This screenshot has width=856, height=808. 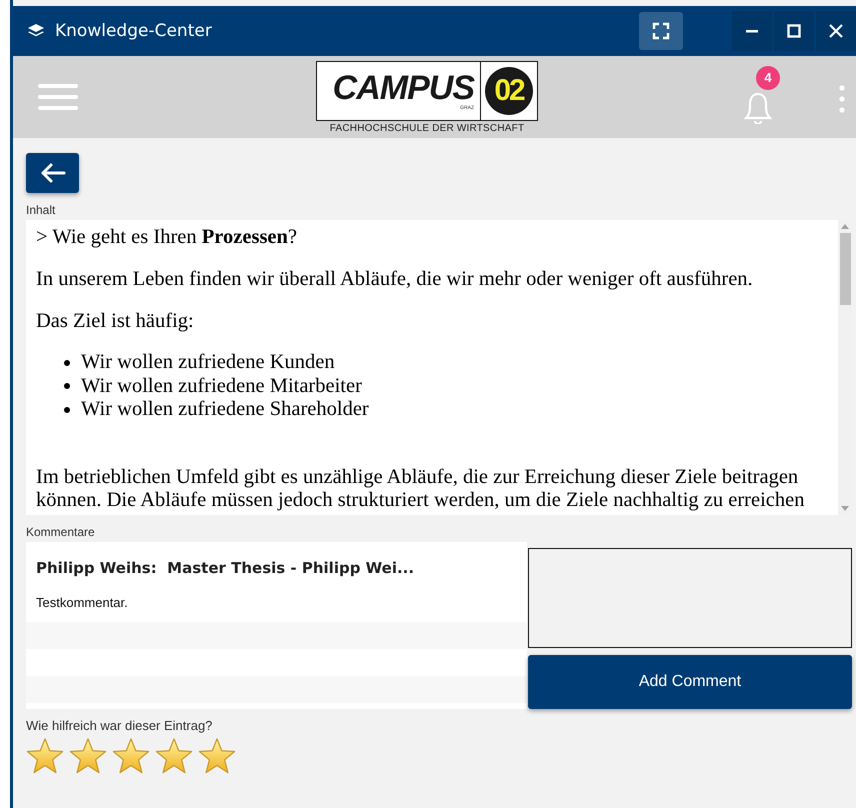 I want to click on scroll-down-icon, so click(x=845, y=508).